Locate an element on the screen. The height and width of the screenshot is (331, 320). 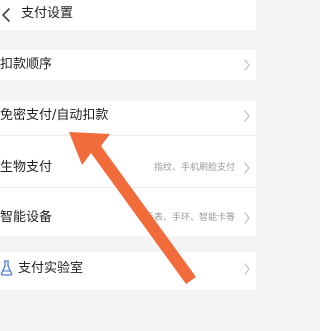
row-auto-pay: 免密支付/自动扣款 is located at coordinates (128, 116).